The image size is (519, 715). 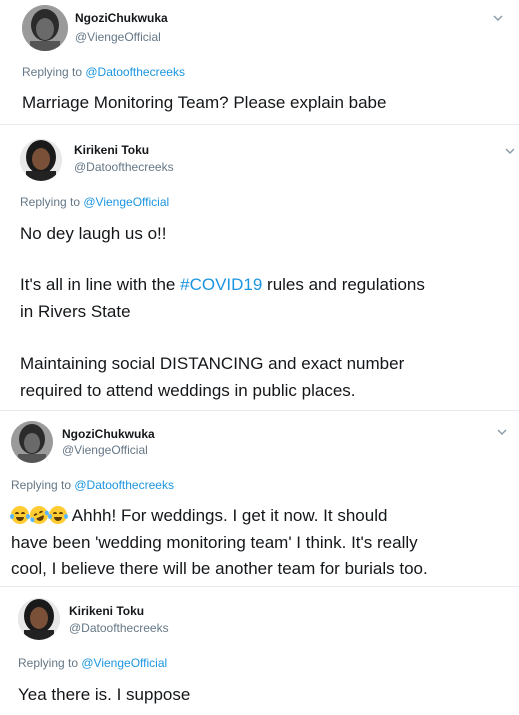 I want to click on text-fragment: rules and regulations, so click(x=343, y=284).